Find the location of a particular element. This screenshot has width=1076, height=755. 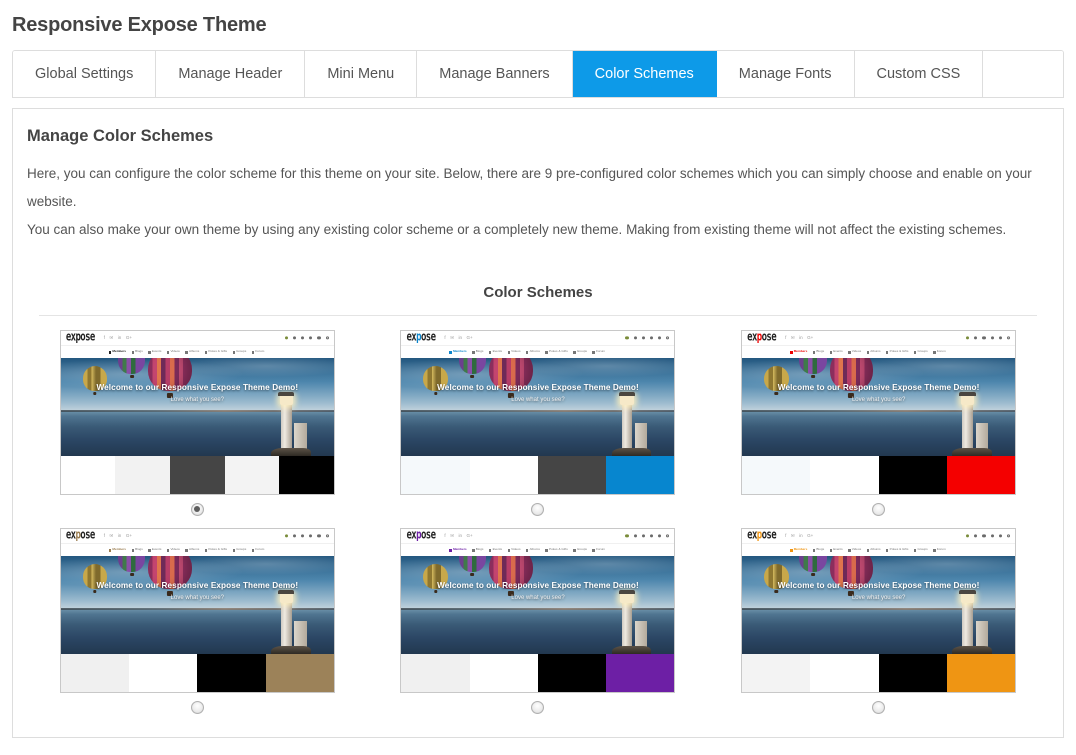

tab-custom-css: Custom CSS is located at coordinates (919, 74).